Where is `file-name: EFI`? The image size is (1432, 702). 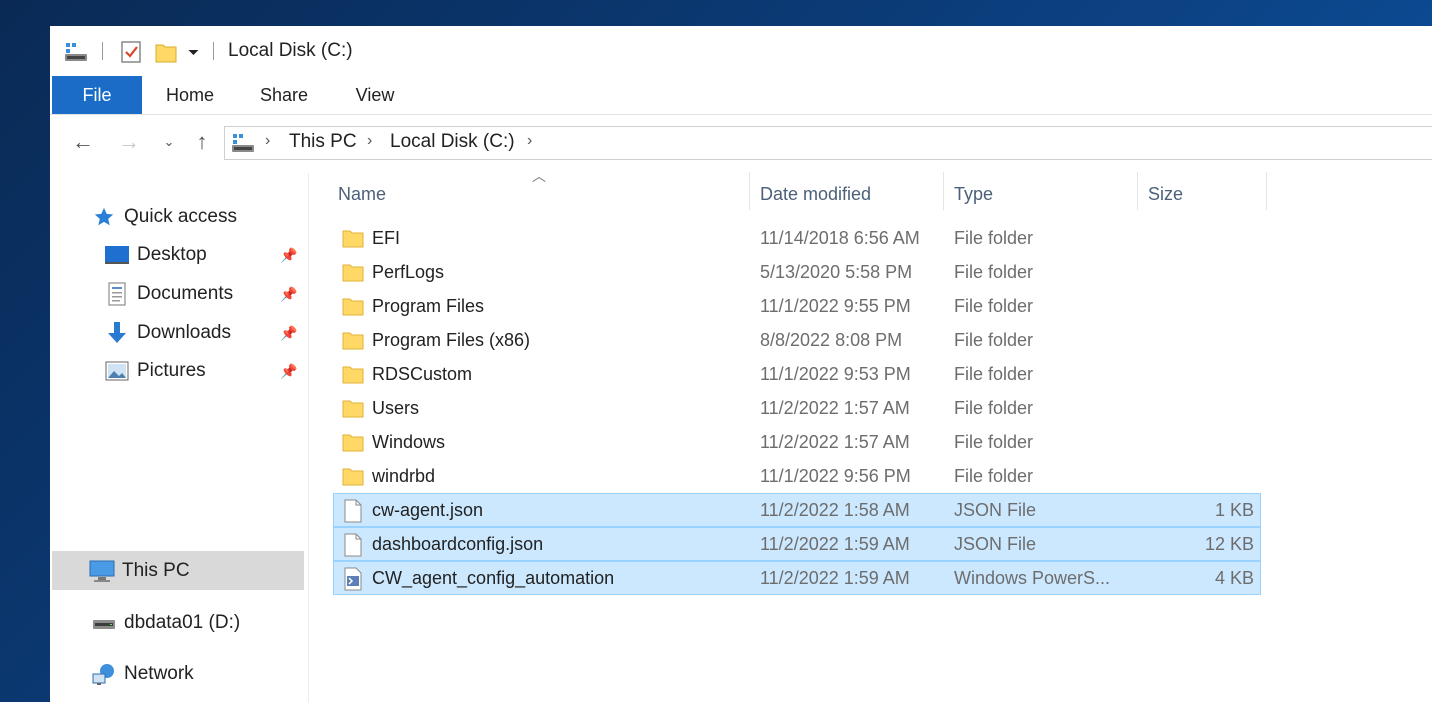
file-name: EFI is located at coordinates (386, 238).